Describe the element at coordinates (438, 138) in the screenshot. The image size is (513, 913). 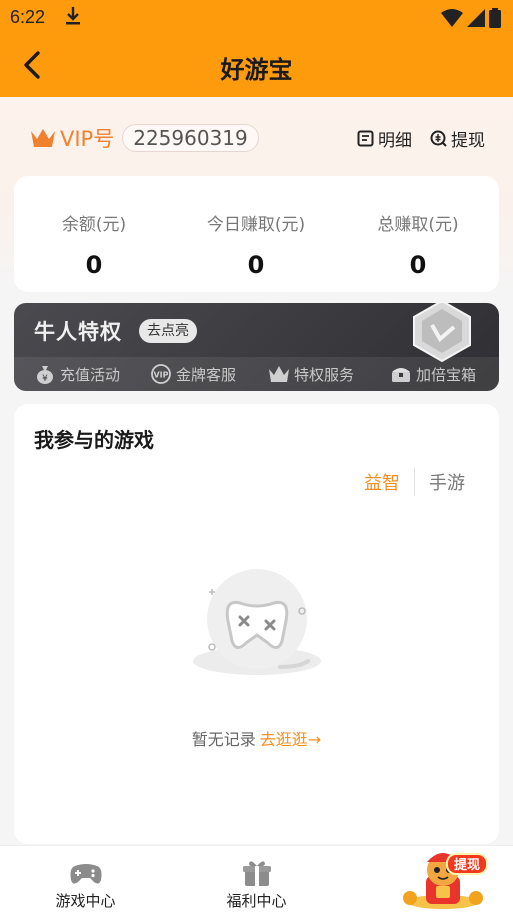
I see `withdraw-icon` at that location.